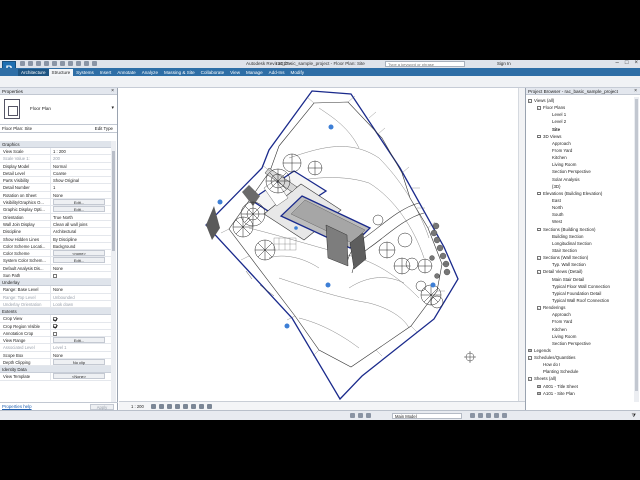  Describe the element at coordinates (277, 72) in the screenshot. I see `tab-add-ins: Add-Ins` at that location.